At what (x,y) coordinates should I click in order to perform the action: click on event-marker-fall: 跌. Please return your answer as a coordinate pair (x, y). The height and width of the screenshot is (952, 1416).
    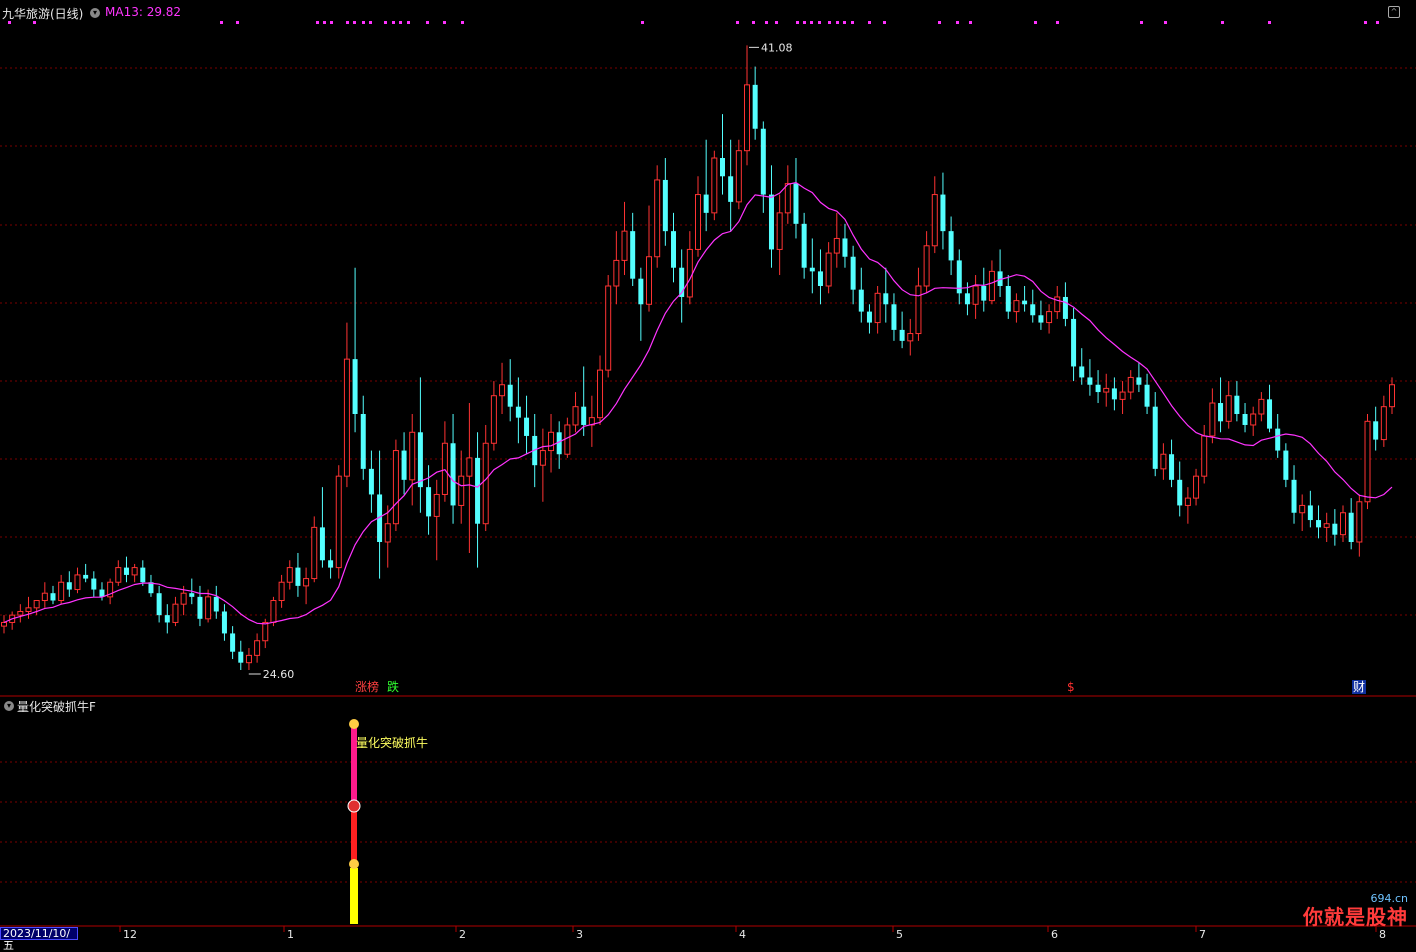
    Looking at the image, I should click on (393, 687).